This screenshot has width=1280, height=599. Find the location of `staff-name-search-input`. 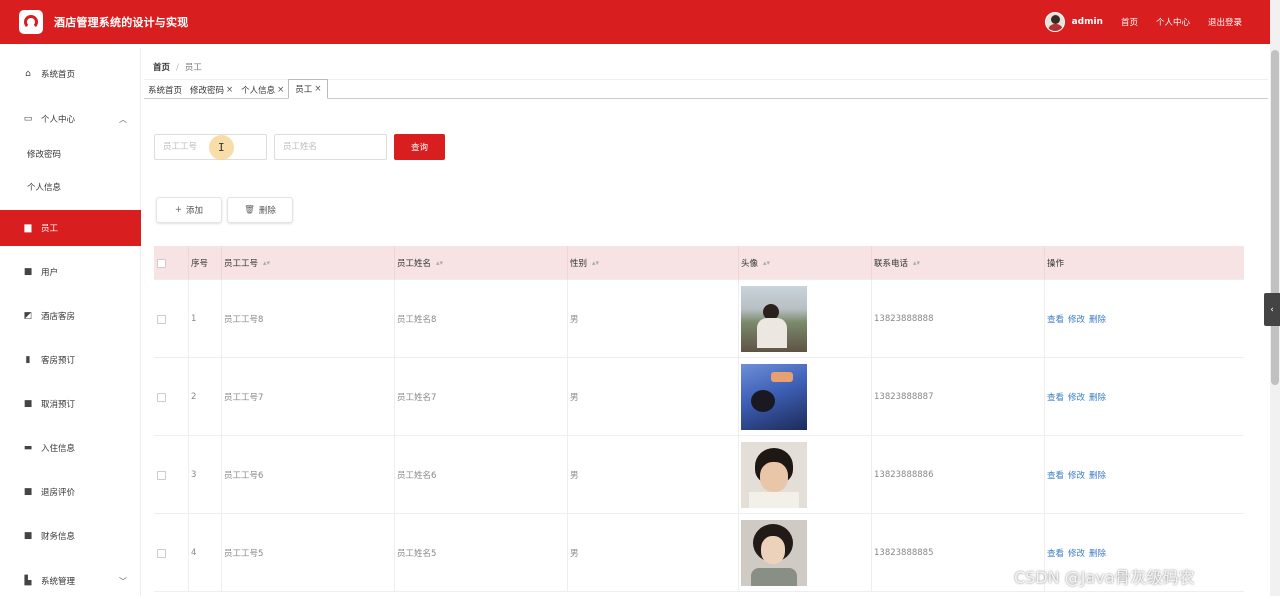

staff-name-search-input is located at coordinates (330, 147).